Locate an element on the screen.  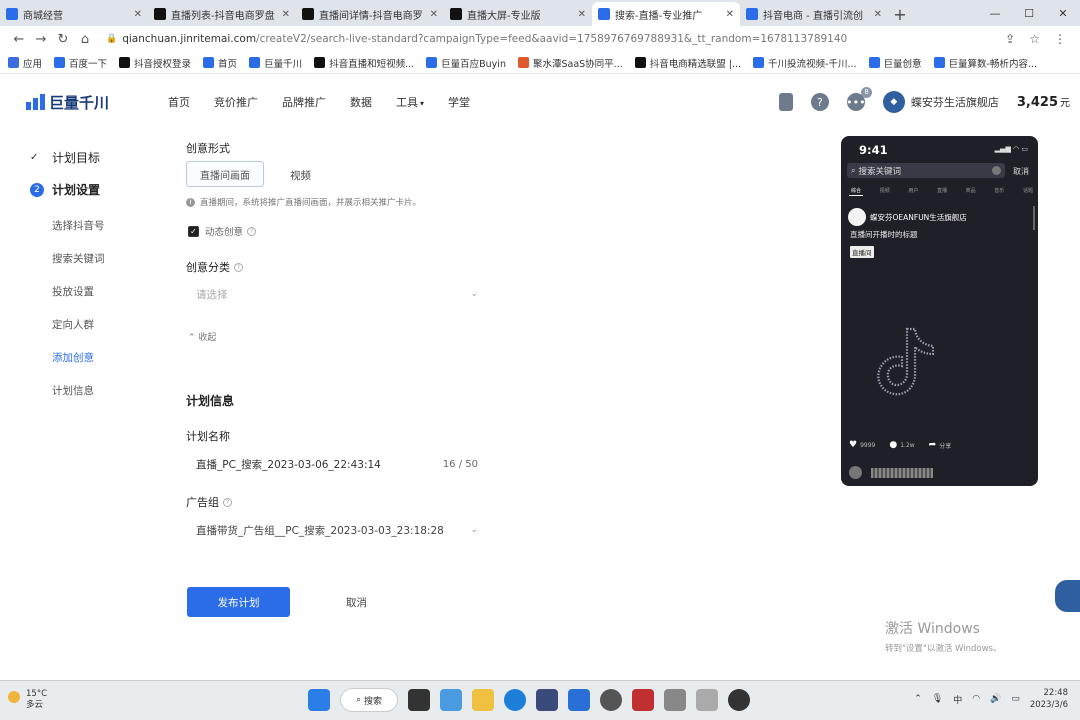
weather-widget: 15°C 多云 is located at coordinates (27, 700).